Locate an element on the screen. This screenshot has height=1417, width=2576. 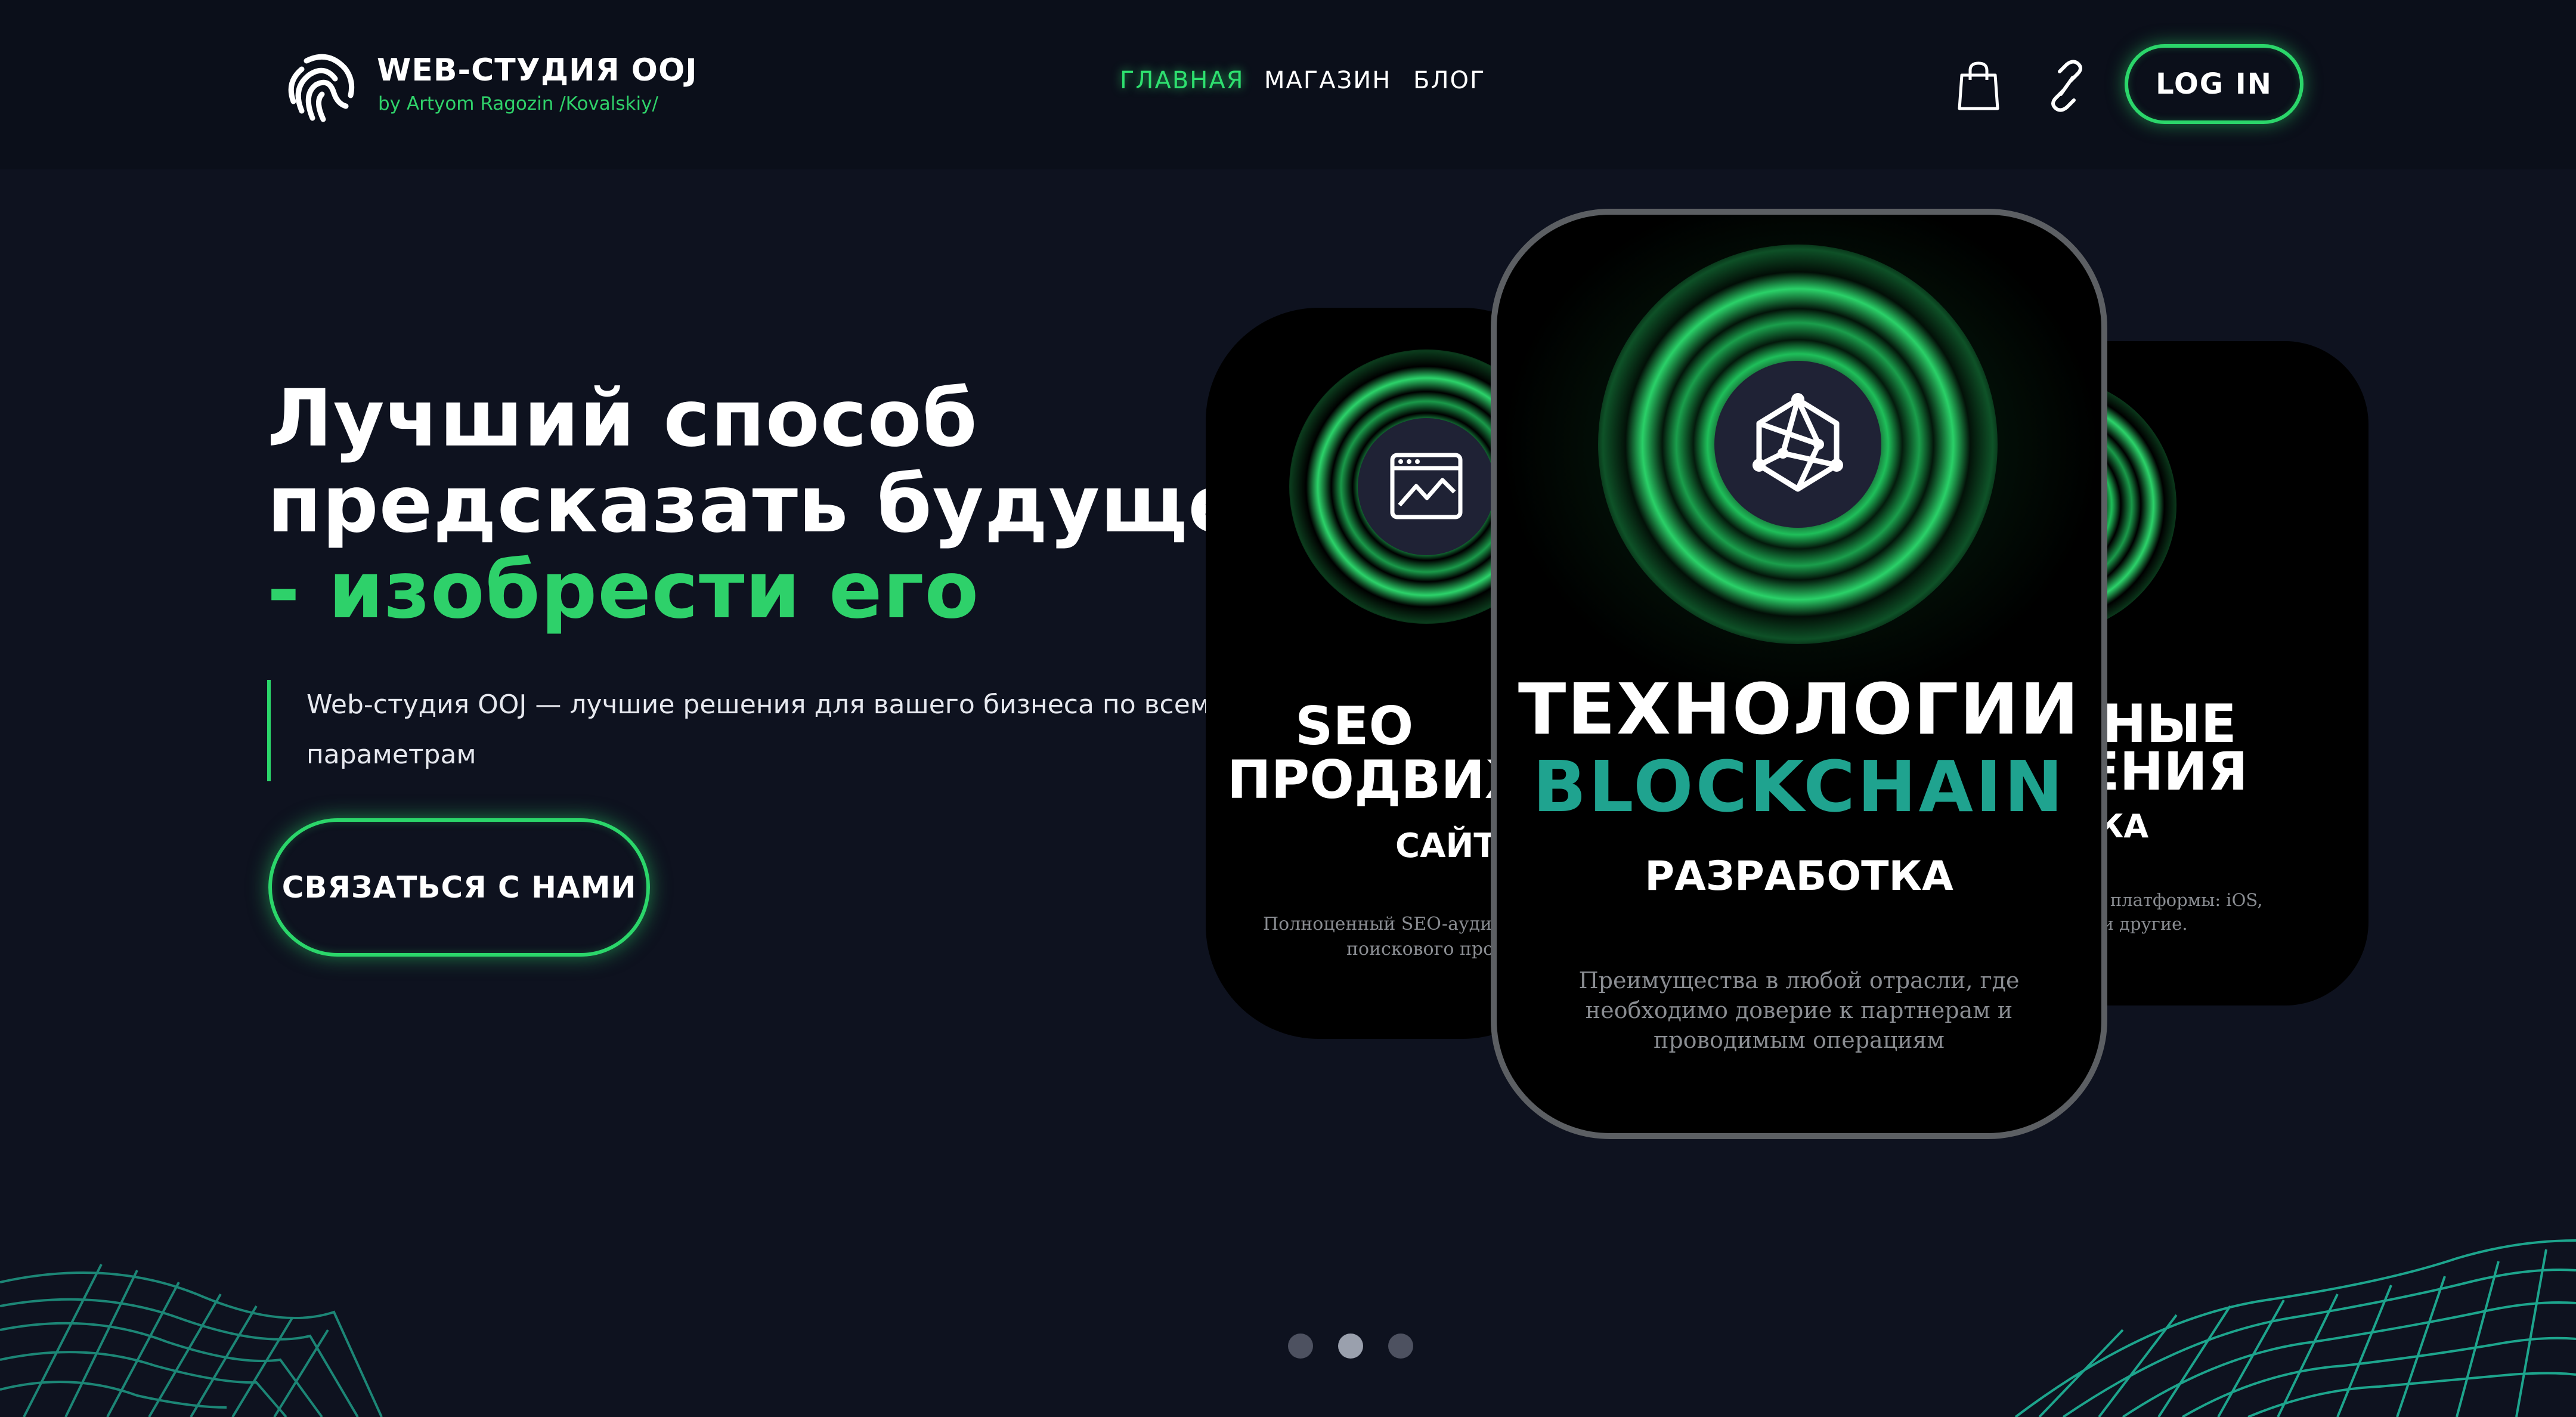
card-text-line-2: необходимо доверие к партнерам и is located at coordinates (1799, 1010).